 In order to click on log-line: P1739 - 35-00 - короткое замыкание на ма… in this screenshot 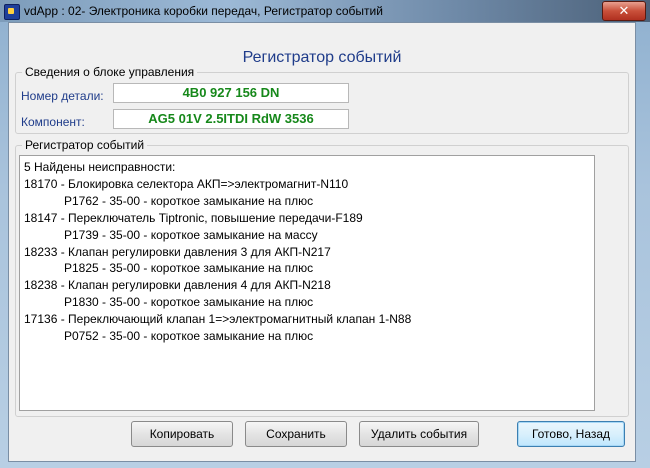, I will do `click(171, 234)`.